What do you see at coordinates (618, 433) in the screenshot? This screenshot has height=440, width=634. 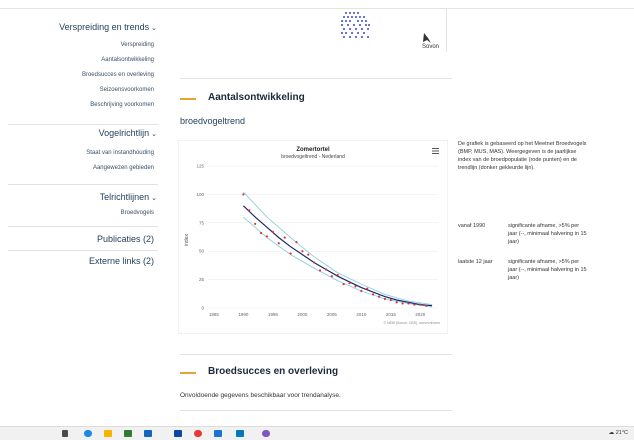 I see `weather-widget: ☁ 21°C` at bounding box center [618, 433].